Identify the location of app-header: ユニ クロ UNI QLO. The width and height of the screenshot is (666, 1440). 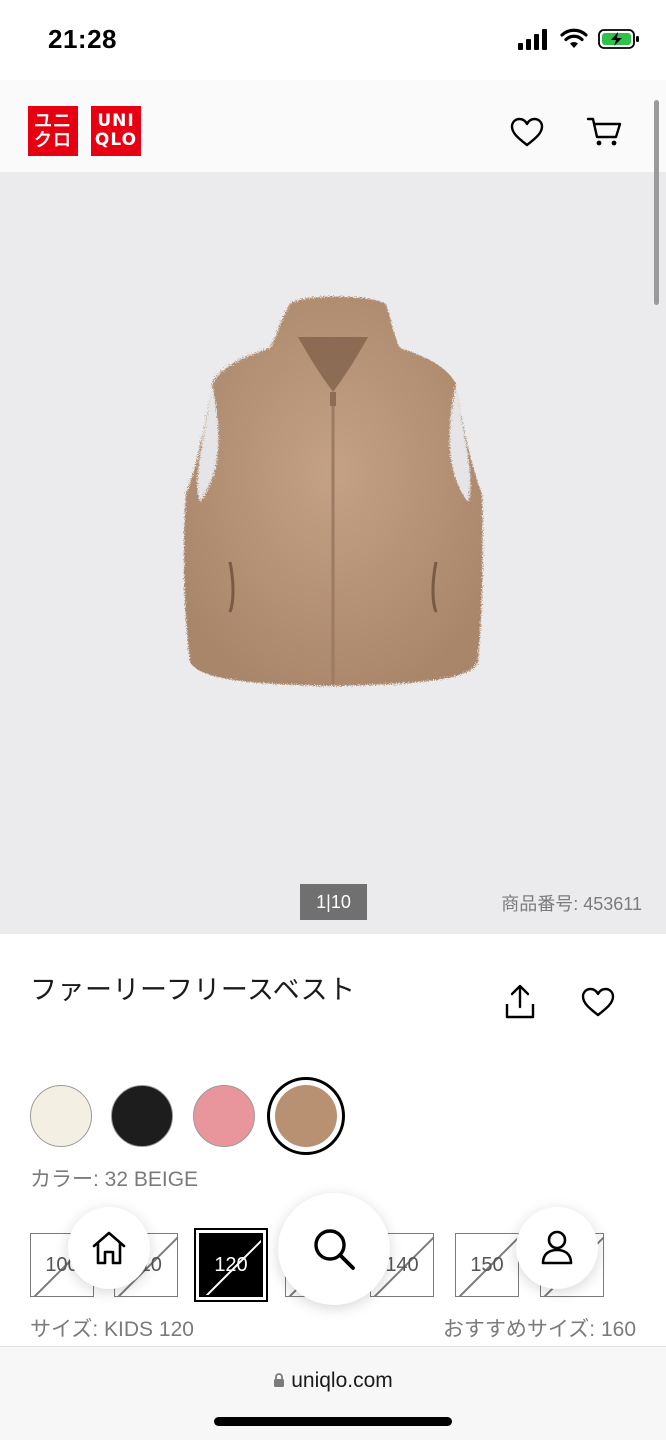
(333, 126).